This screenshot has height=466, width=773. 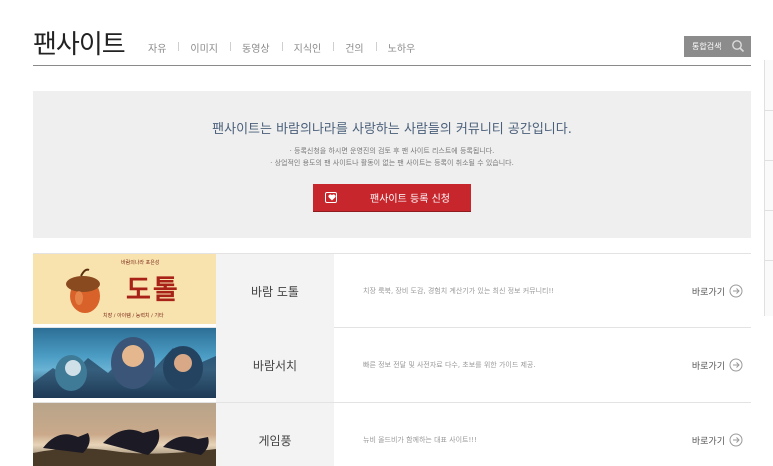 I want to click on nav-item-knowhow: 노하우, so click(x=401, y=47).